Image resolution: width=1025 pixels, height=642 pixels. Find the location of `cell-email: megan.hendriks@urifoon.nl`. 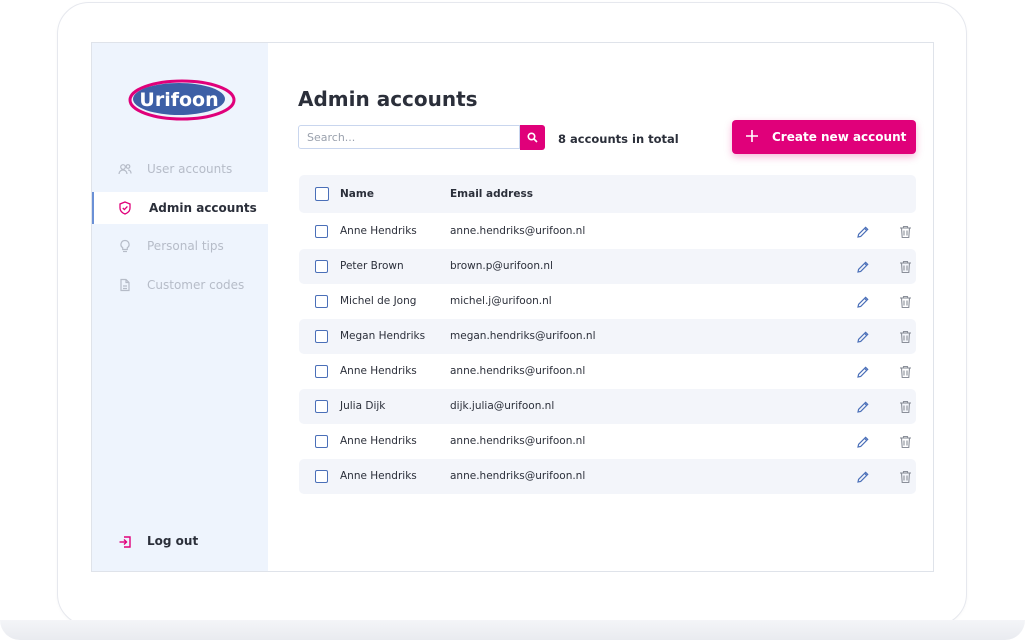

cell-email: megan.hendriks@urifoon.nl is located at coordinates (523, 336).